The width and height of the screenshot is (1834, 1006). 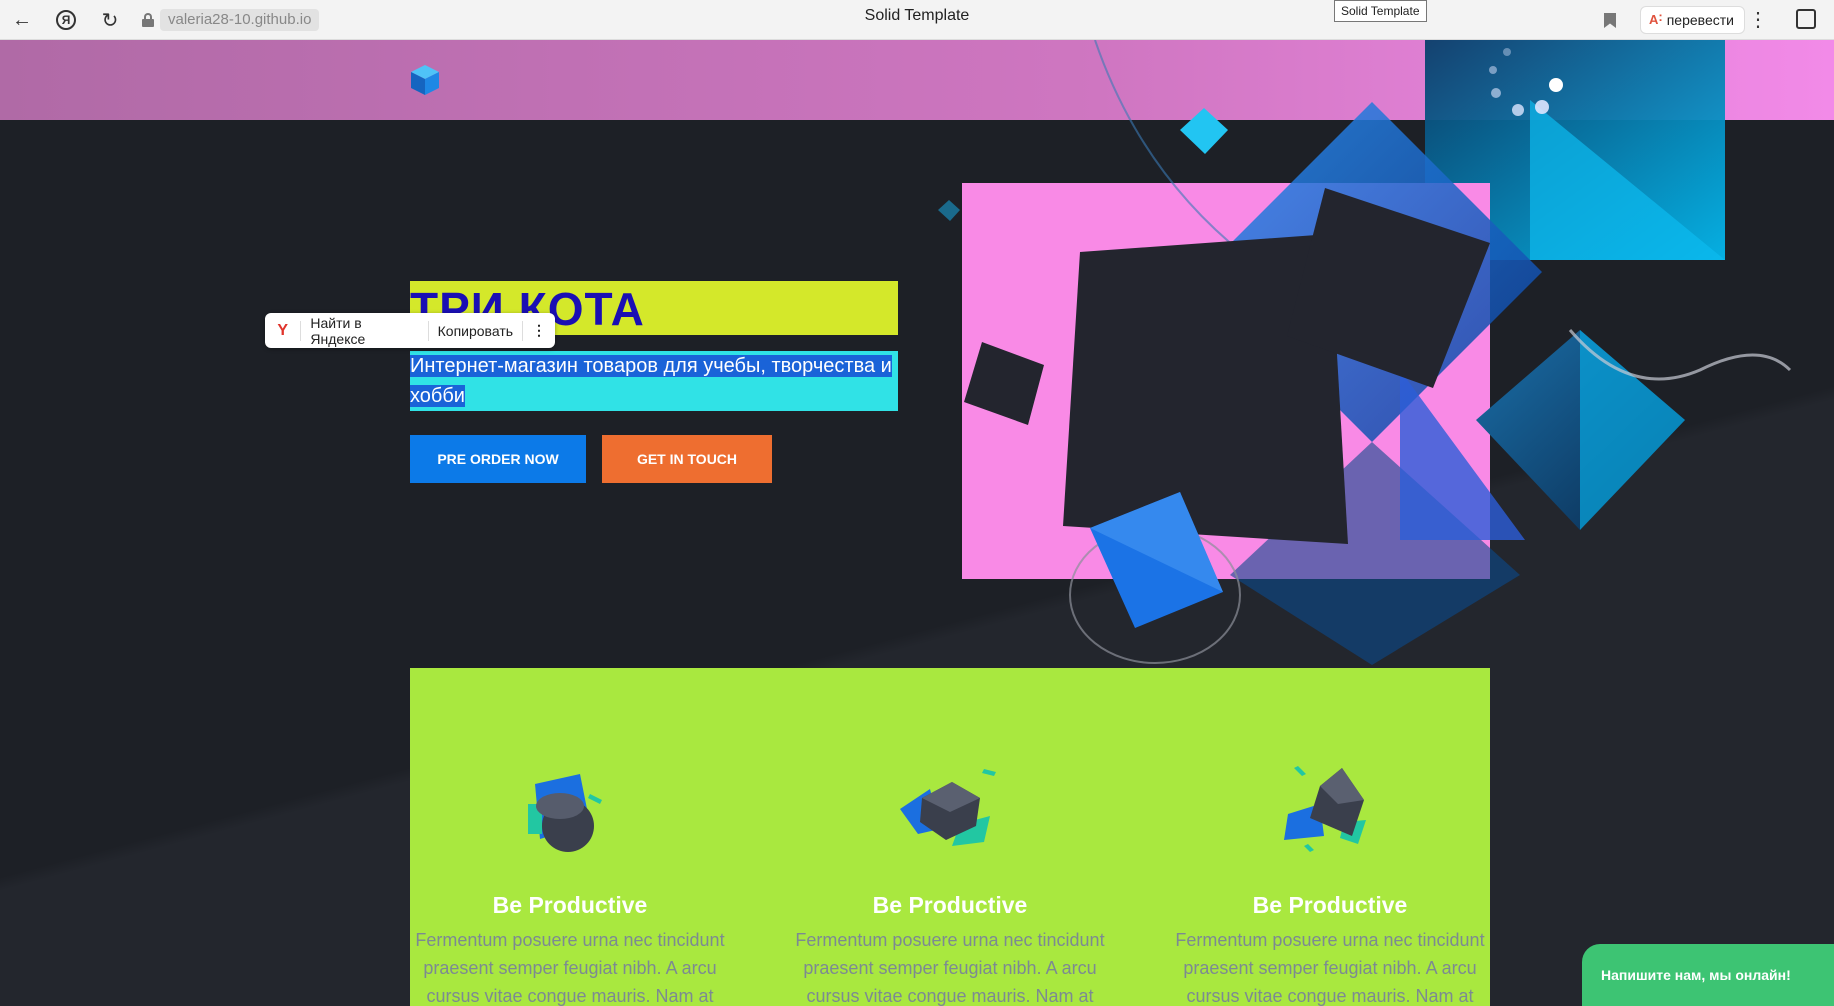 What do you see at coordinates (364, 331) in the screenshot?
I see `search-yandex-button: Найти в Яндексе` at bounding box center [364, 331].